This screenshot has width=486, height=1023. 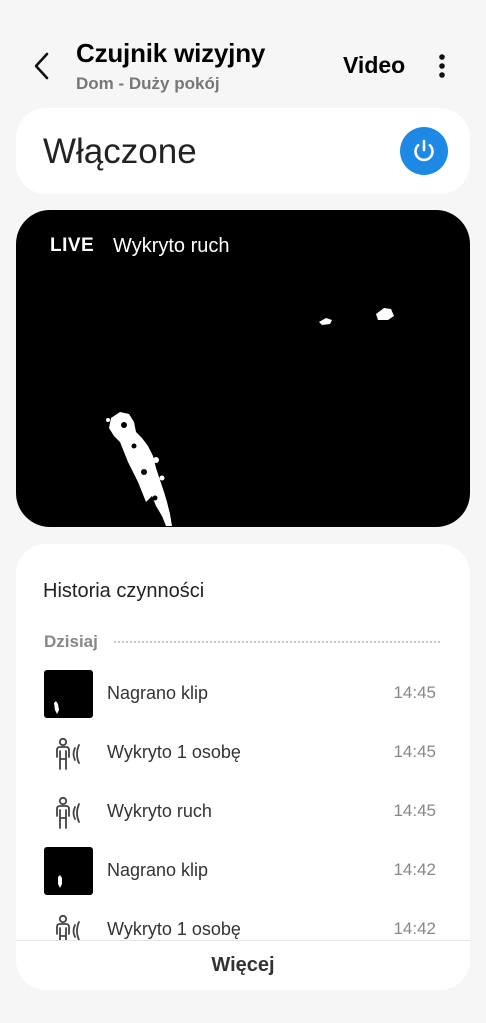 I want to click on more-button: Więcej, so click(x=243, y=965).